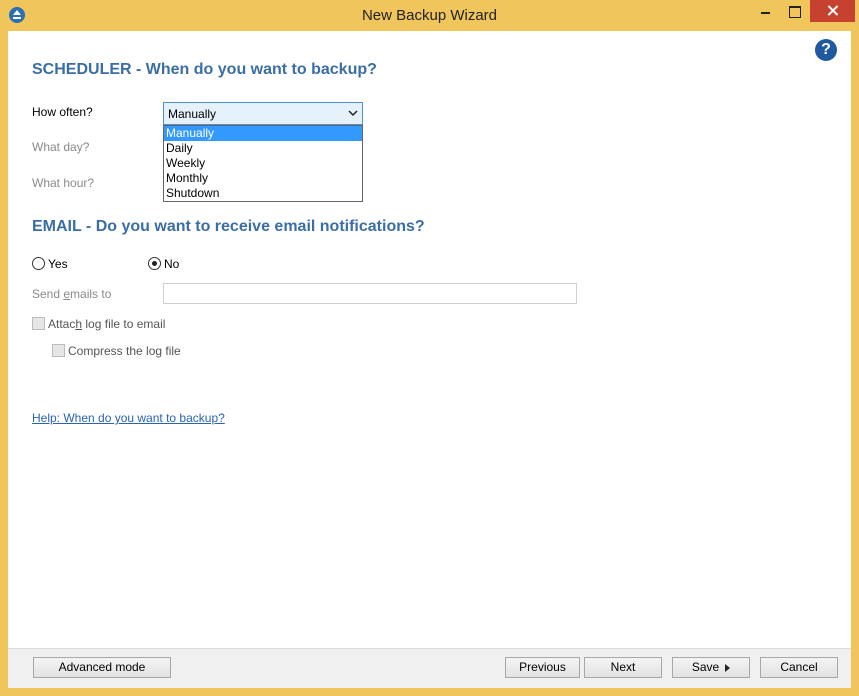 The width and height of the screenshot is (859, 696). I want to click on dropdown-option-shutdown: Shutdown, so click(263, 193).